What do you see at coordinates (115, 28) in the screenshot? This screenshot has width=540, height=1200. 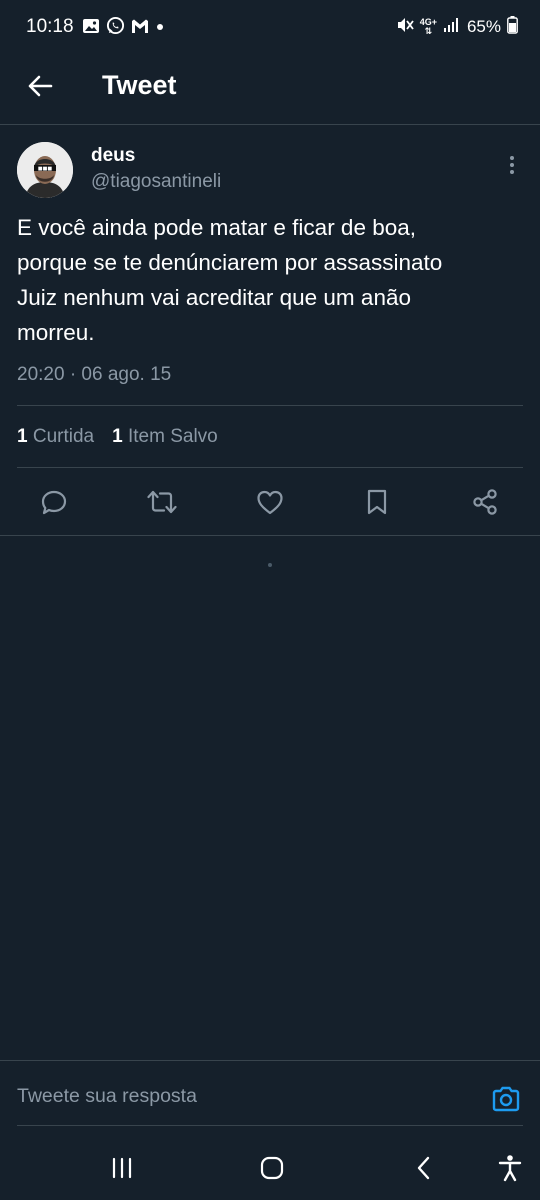 I see `whatsapp-icon` at bounding box center [115, 28].